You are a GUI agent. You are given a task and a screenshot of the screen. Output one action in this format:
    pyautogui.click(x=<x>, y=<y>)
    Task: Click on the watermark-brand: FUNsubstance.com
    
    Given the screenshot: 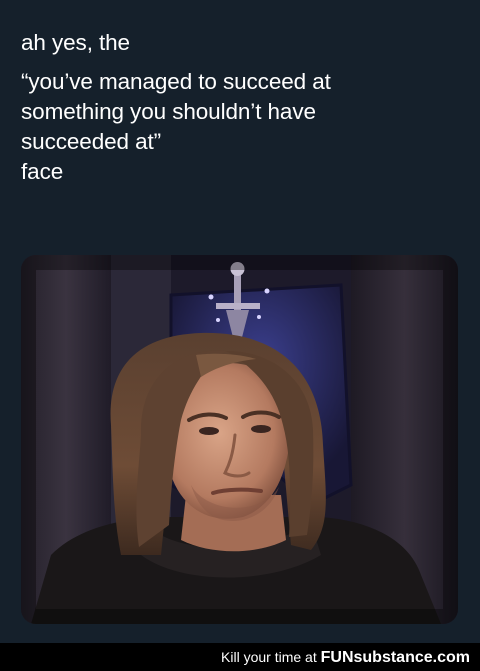 What is the action you would take?
    pyautogui.click(x=395, y=657)
    